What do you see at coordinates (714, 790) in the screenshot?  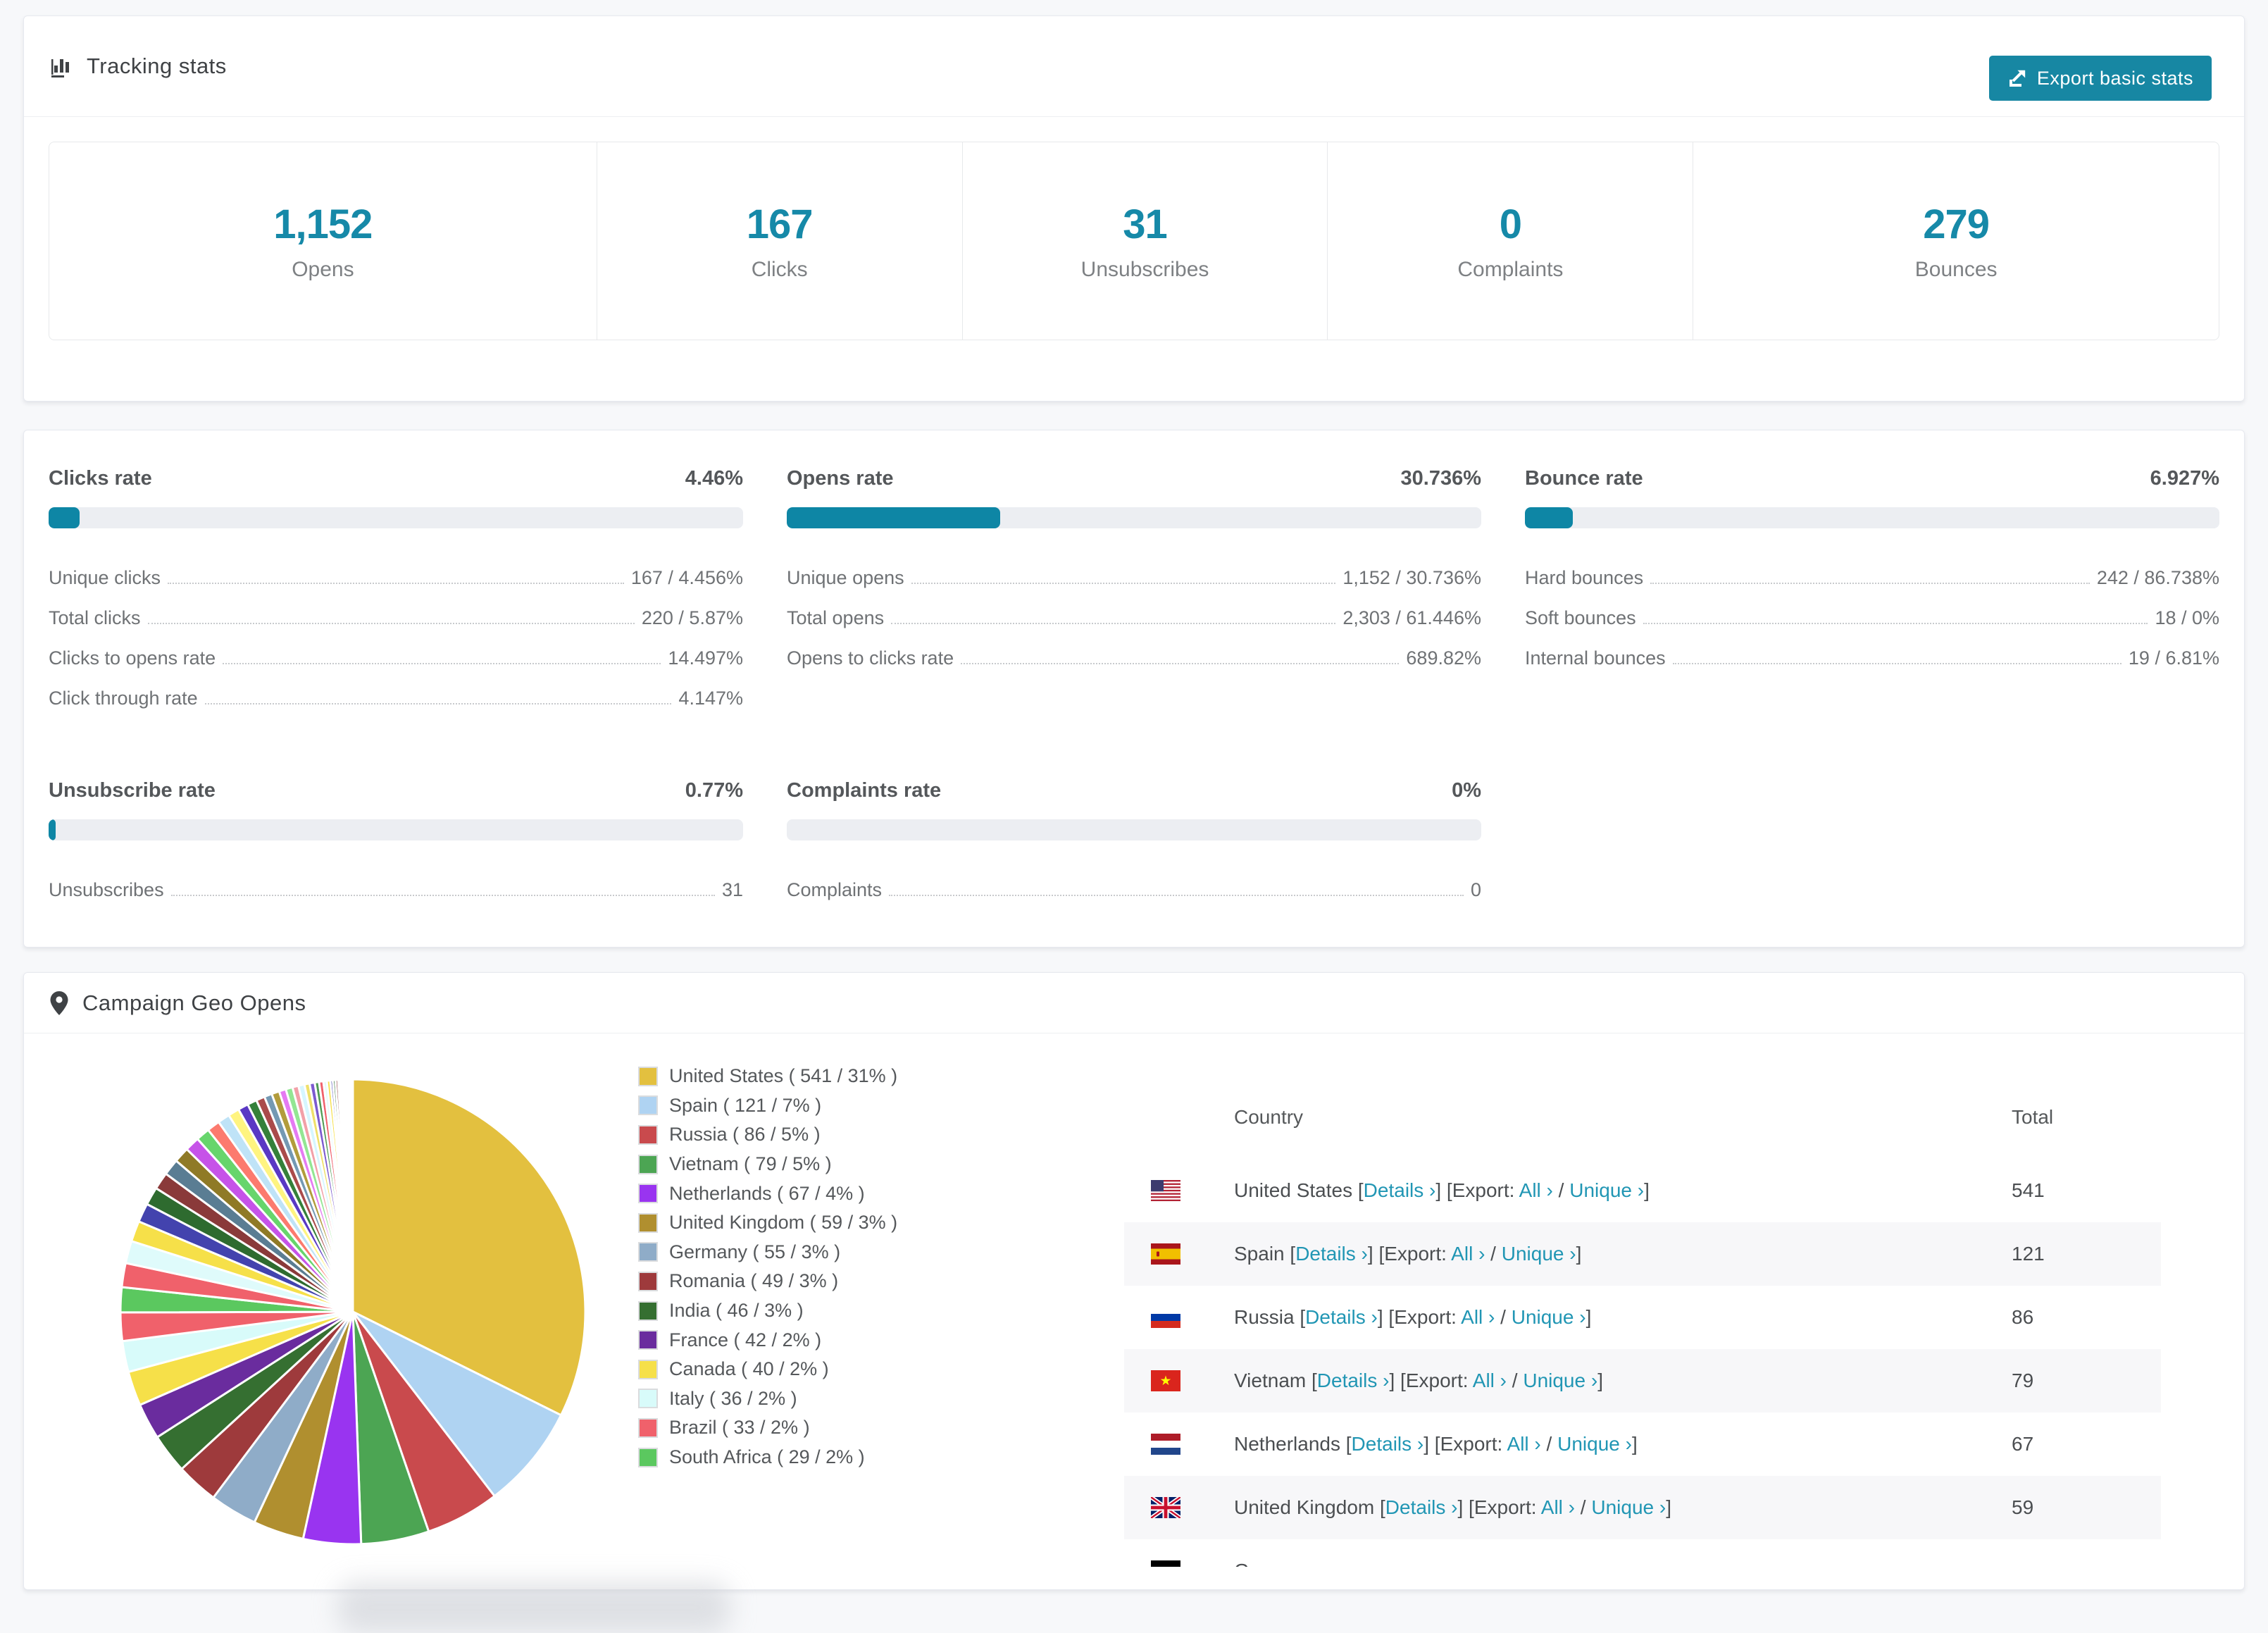 I see `unsubscribe-rate-value: 0.77%` at bounding box center [714, 790].